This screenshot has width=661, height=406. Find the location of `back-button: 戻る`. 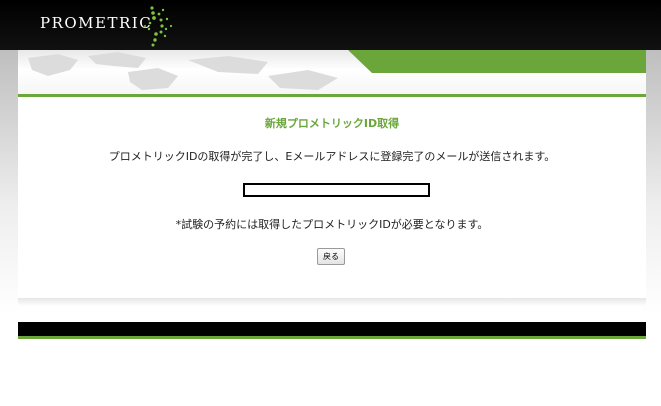

back-button: 戻る is located at coordinates (331, 256).